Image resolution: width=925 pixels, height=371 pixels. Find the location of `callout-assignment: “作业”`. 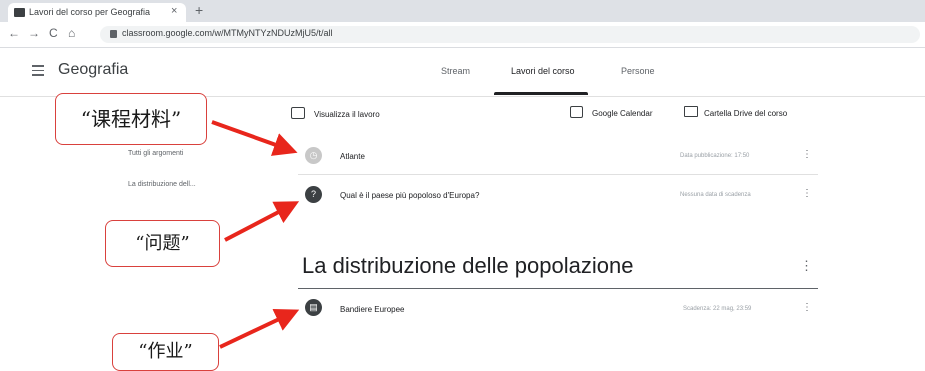

callout-assignment: “作业” is located at coordinates (165, 352).